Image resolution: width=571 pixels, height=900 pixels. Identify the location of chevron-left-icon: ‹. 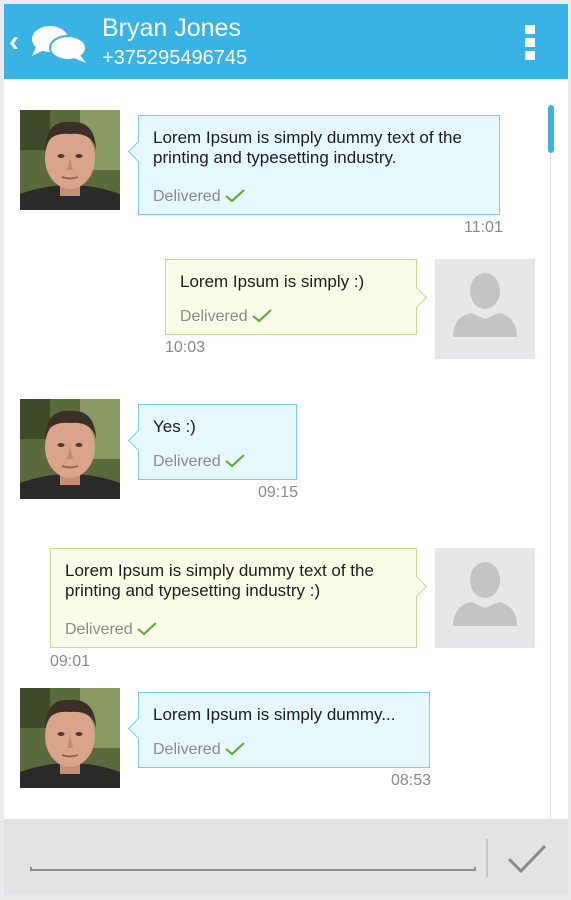
(14, 42).